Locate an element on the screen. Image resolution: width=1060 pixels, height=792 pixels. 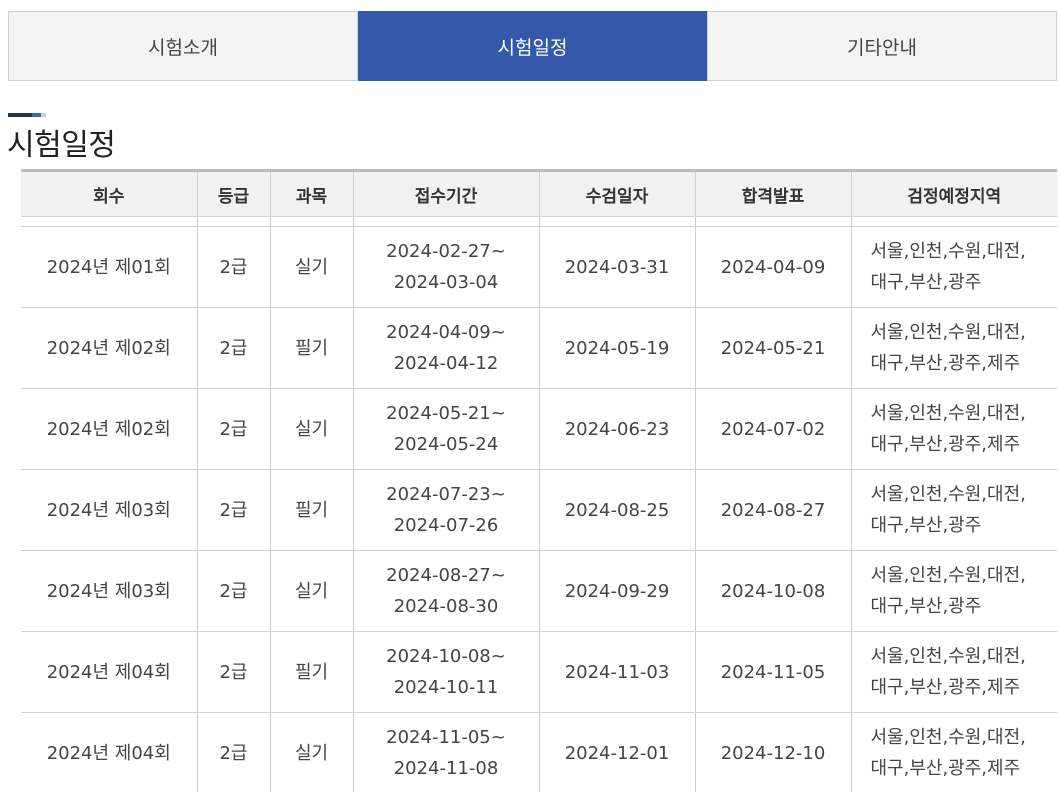
header-result-date: 합격발표 is located at coordinates (773, 193).